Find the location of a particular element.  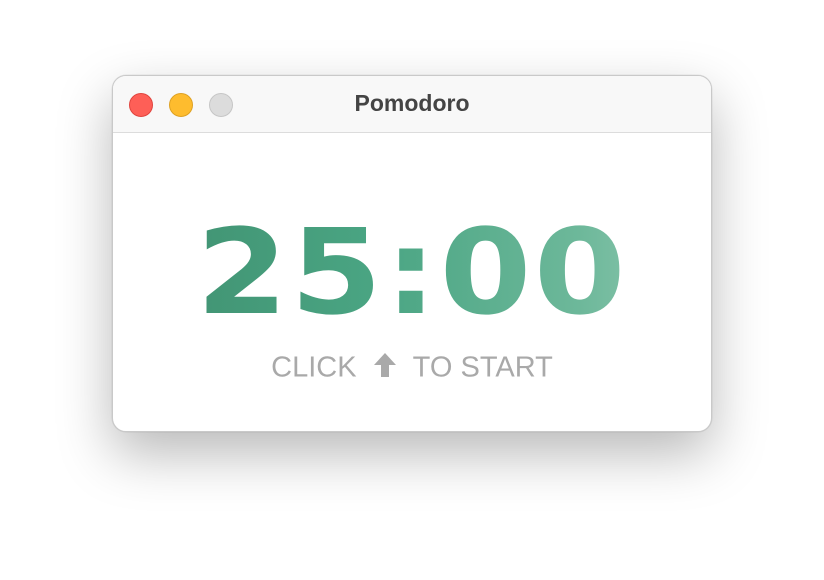

window-title: Pomodoro is located at coordinates (412, 103).